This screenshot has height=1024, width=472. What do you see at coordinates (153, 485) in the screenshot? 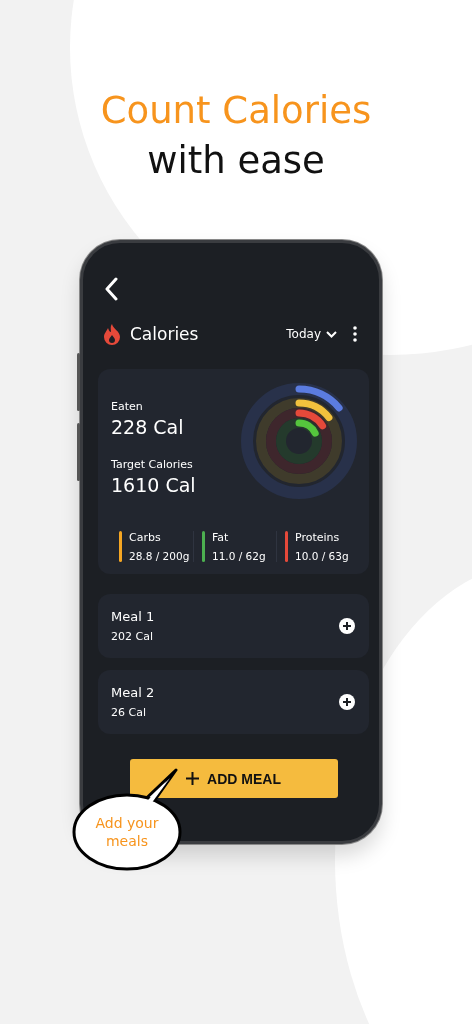
I see `target-value: 1610 Cal` at bounding box center [153, 485].